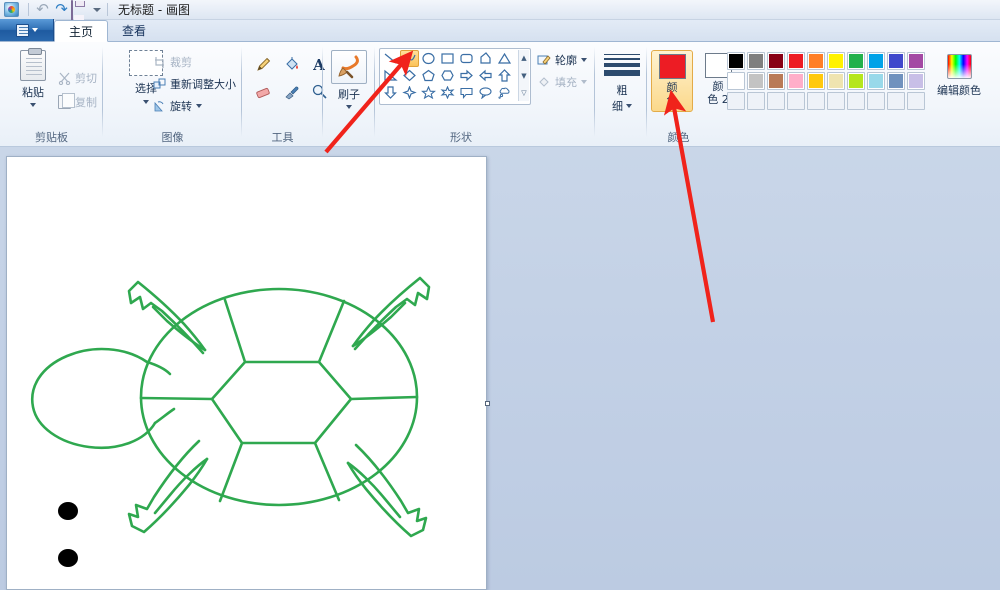  I want to click on edit-colors-button: 编辑颜色, so click(959, 76).